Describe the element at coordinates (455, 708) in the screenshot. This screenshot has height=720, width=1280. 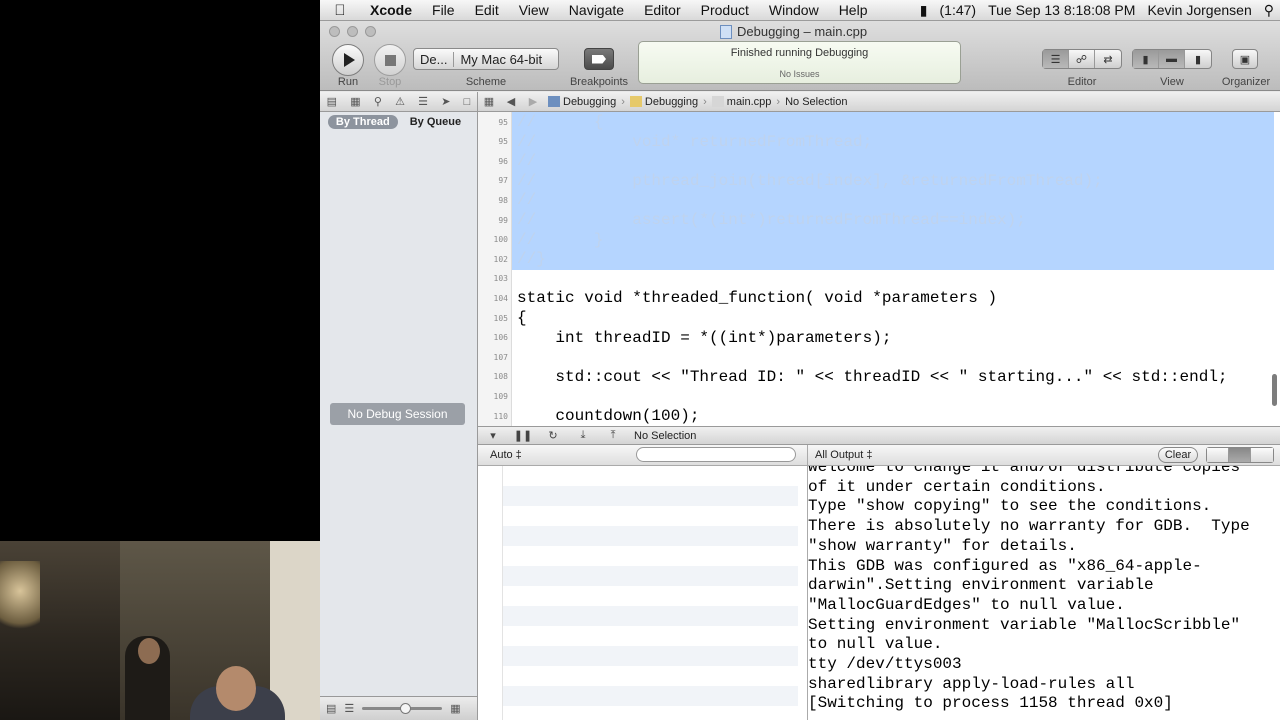
I see `full-stack-icon: ▦` at that location.